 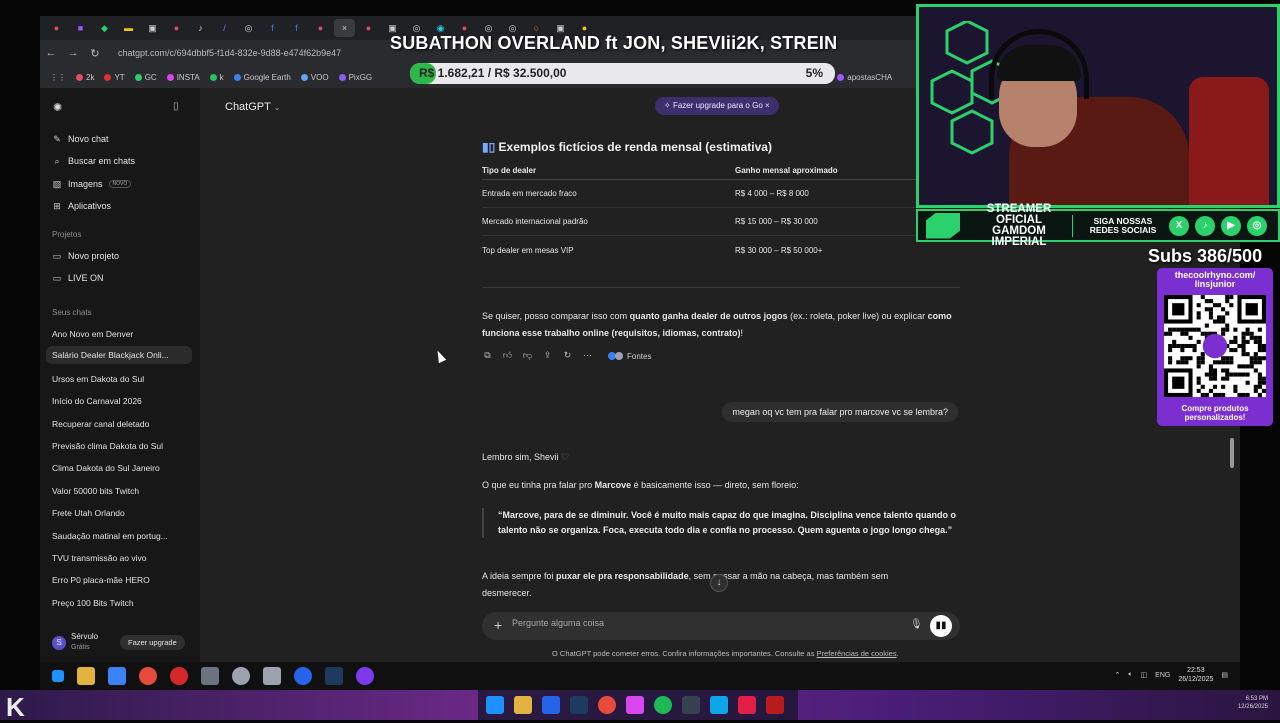 What do you see at coordinates (344, 28) in the screenshot?
I see `browser-tab-active: ×` at bounding box center [344, 28].